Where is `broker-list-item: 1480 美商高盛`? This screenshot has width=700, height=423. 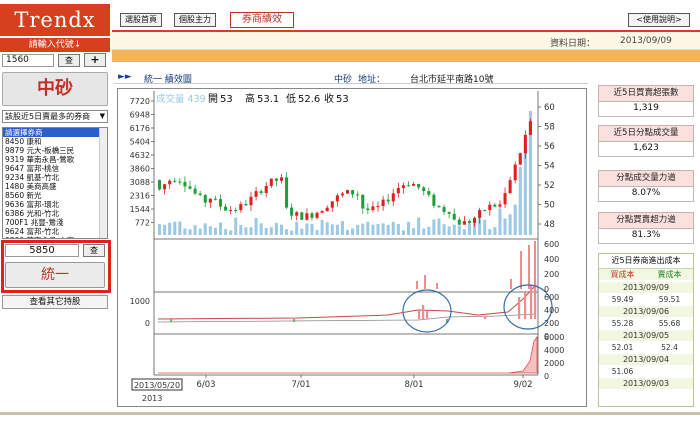
broker-list-item: 1480 美商高盛 is located at coordinates (55, 186).